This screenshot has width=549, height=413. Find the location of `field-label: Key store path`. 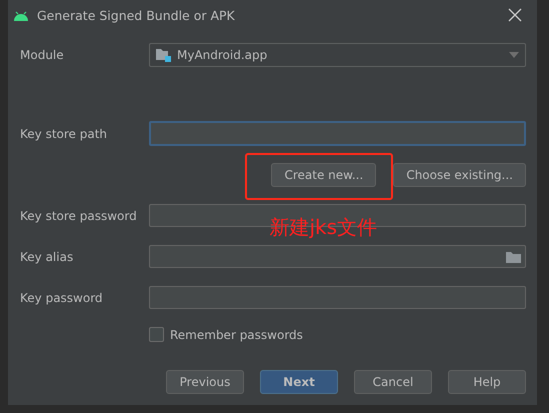

field-label: Key store path is located at coordinates (64, 133).